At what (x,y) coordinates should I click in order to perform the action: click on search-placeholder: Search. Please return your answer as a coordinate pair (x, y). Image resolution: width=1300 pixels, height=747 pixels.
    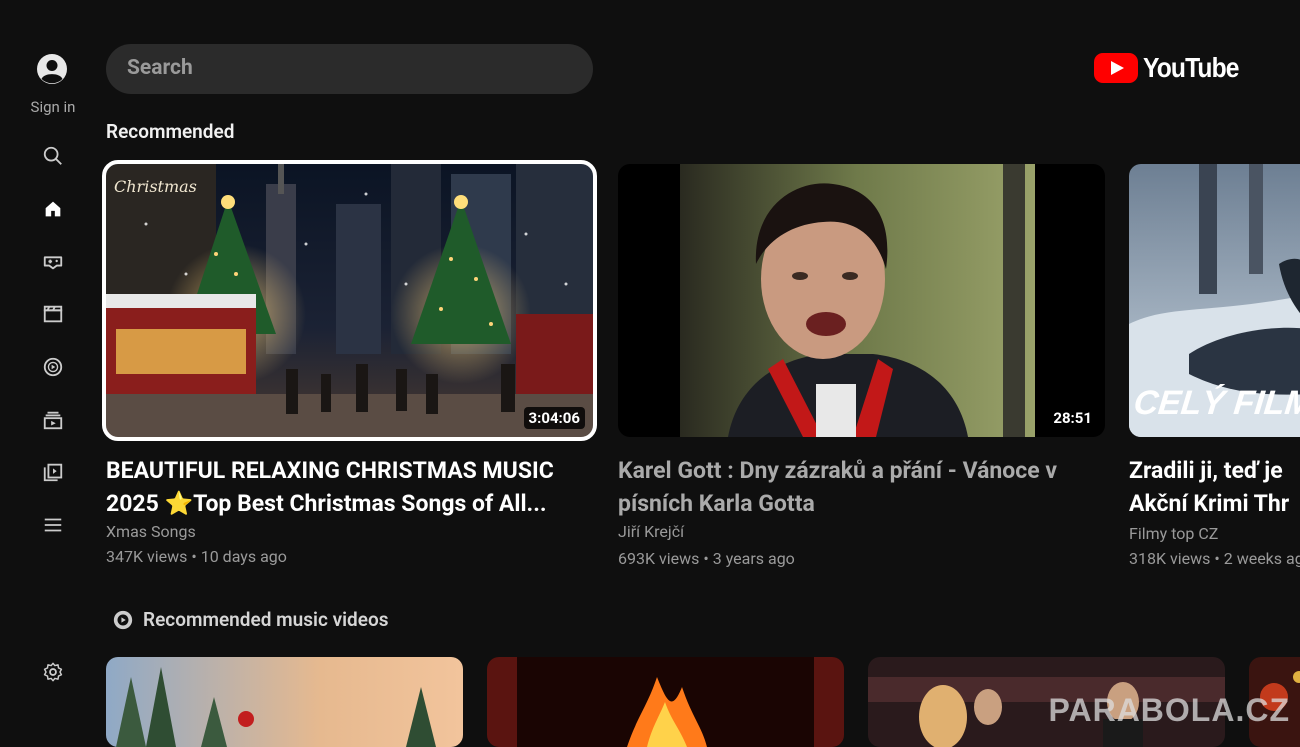
    Looking at the image, I should click on (160, 68).